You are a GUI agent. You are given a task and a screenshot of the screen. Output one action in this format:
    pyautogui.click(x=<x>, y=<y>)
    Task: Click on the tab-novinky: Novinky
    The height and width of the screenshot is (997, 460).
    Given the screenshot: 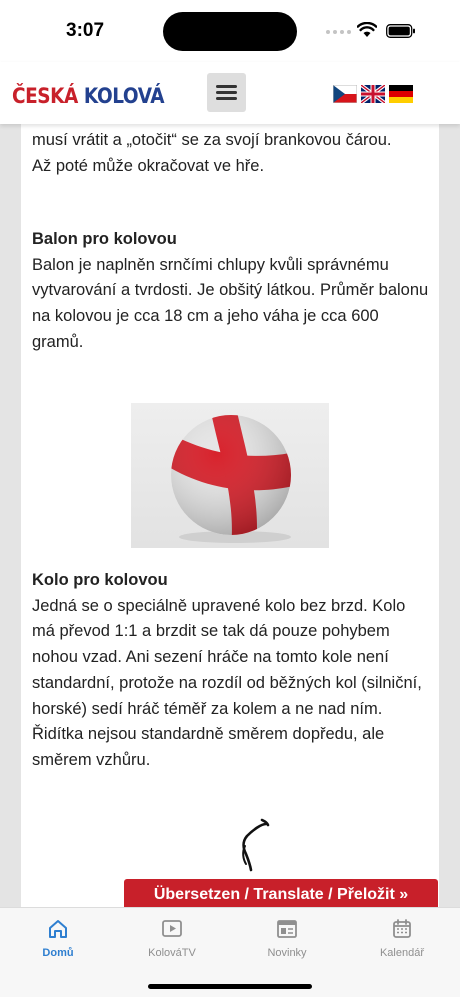 What is the action you would take?
    pyautogui.click(x=287, y=942)
    